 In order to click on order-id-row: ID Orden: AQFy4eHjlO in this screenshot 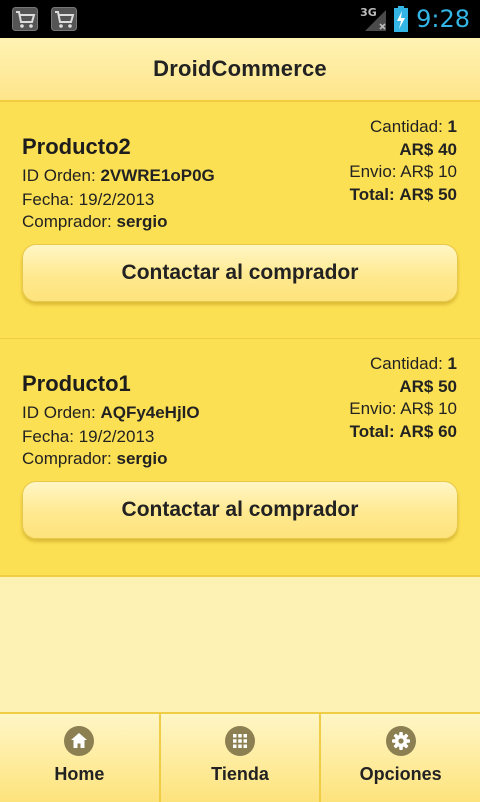, I will do `click(111, 413)`.